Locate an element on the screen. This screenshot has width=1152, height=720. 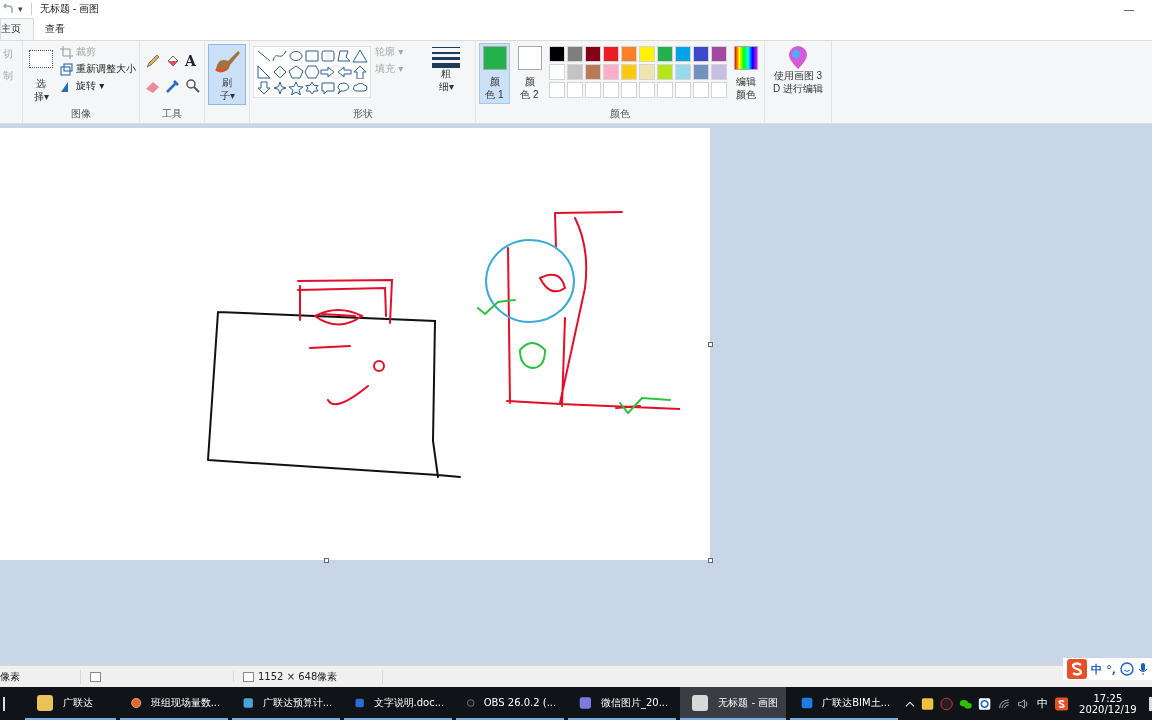
line-icon is located at coordinates (264, 56).